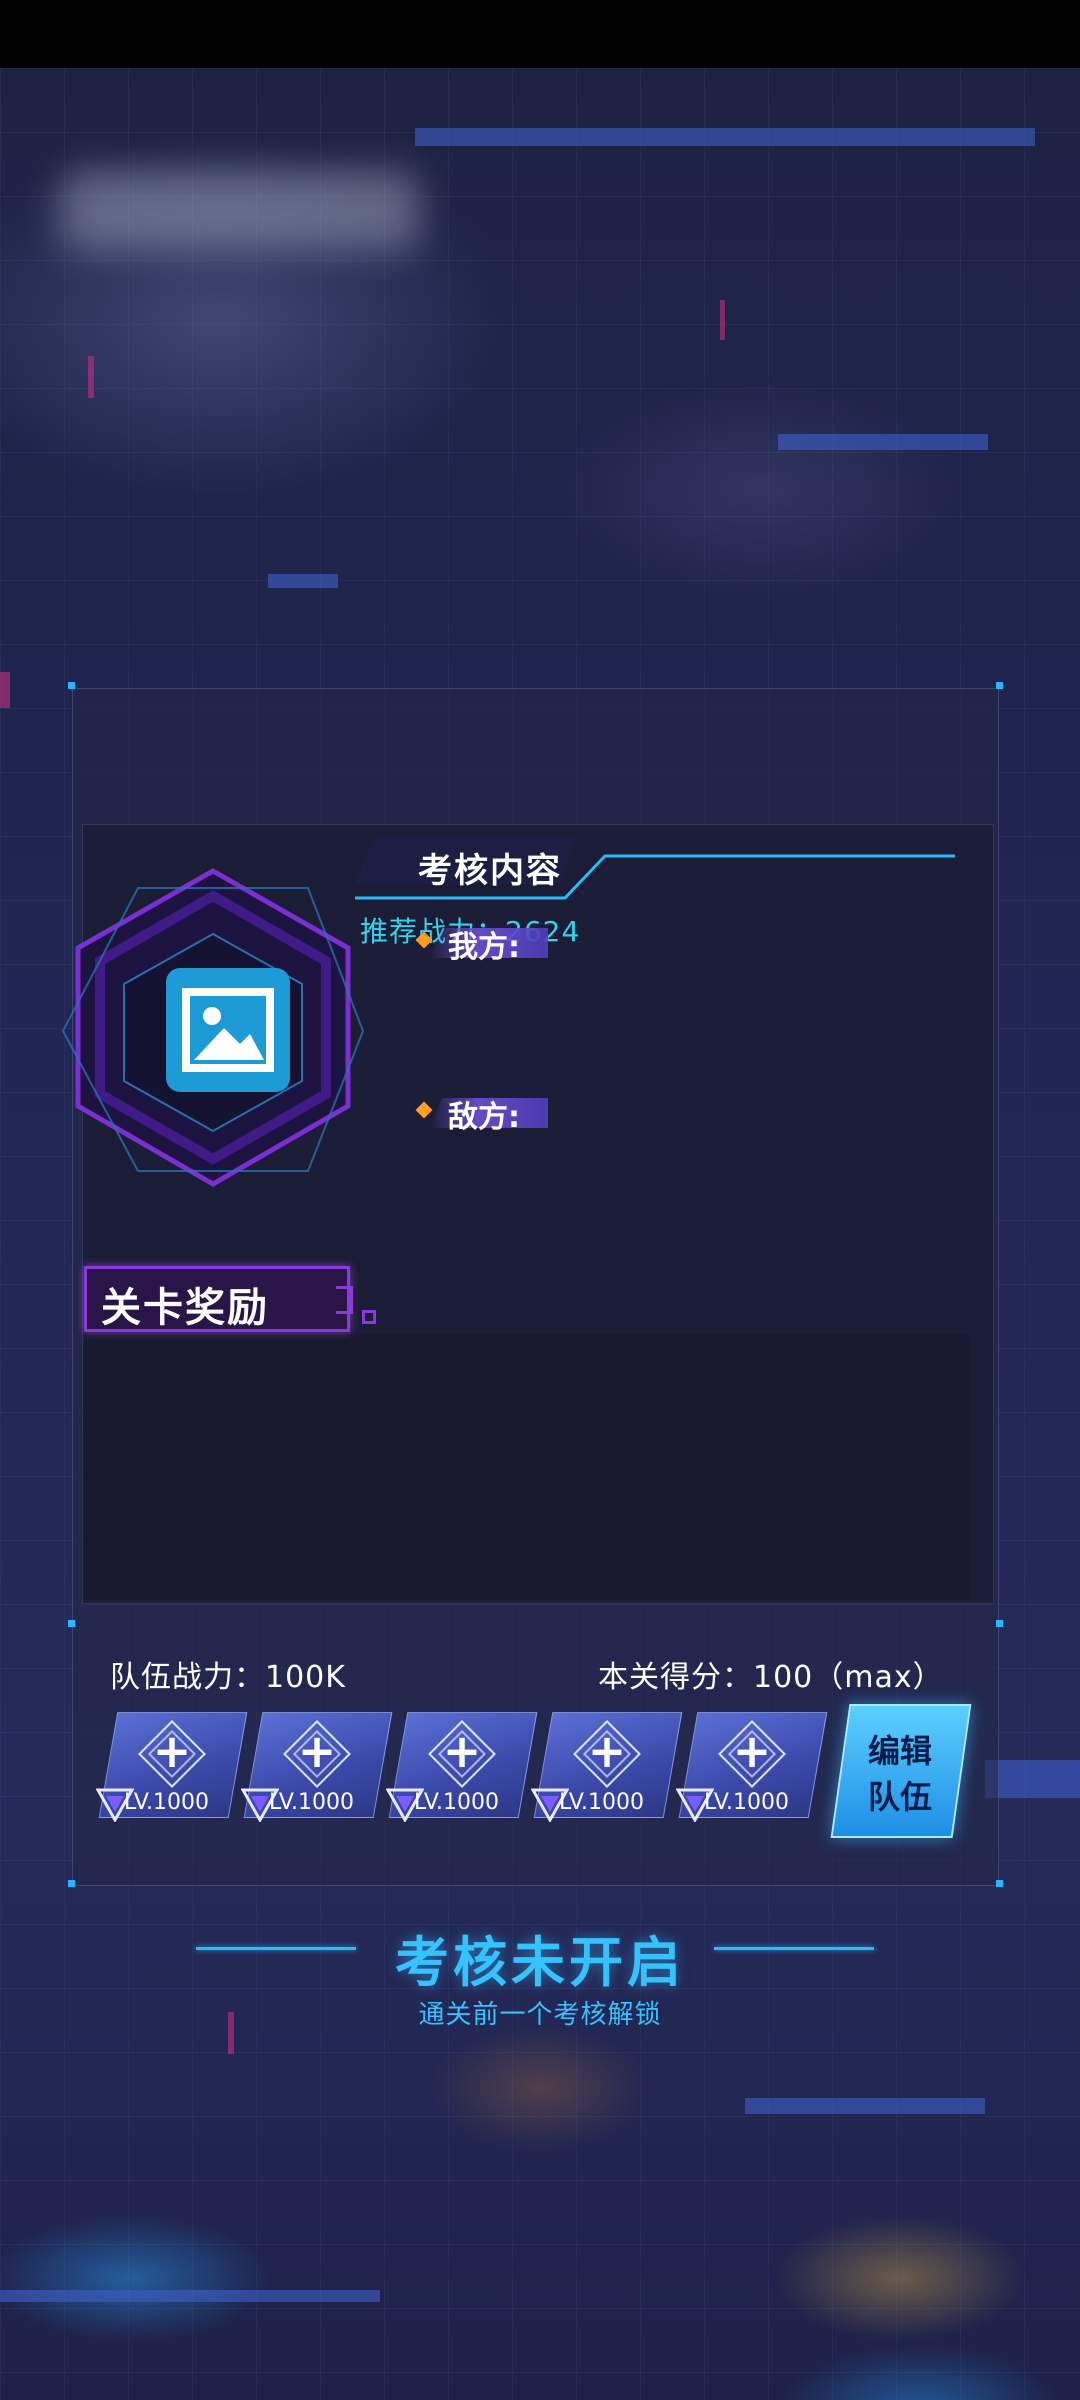 The height and width of the screenshot is (2400, 1080). Describe the element at coordinates (185, 1308) in the screenshot. I see `rewards-title: 关卡奖励` at that location.